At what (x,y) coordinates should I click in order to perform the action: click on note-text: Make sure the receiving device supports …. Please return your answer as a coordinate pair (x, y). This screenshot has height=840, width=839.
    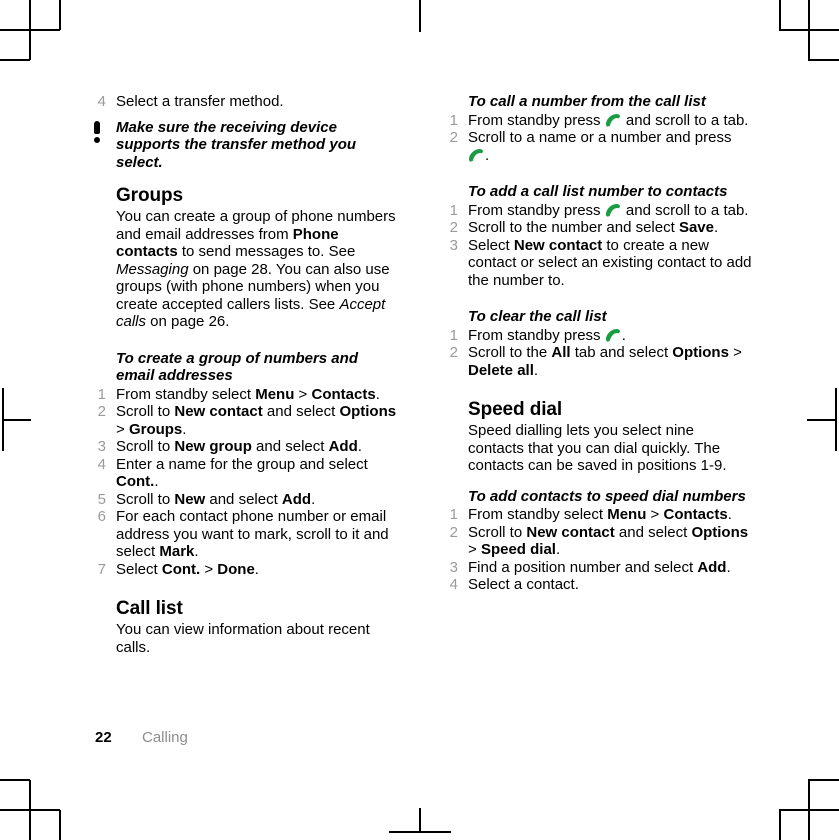
    Looking at the image, I should click on (236, 144).